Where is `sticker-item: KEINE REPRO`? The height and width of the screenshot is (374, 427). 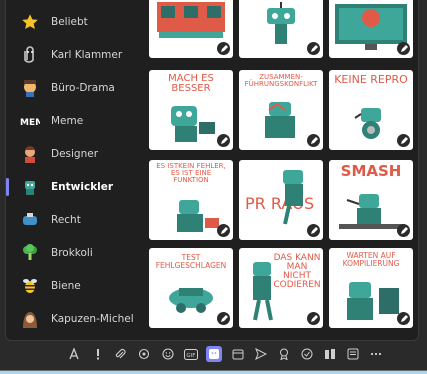 sticker-item: KEINE REPRO is located at coordinates (371, 110).